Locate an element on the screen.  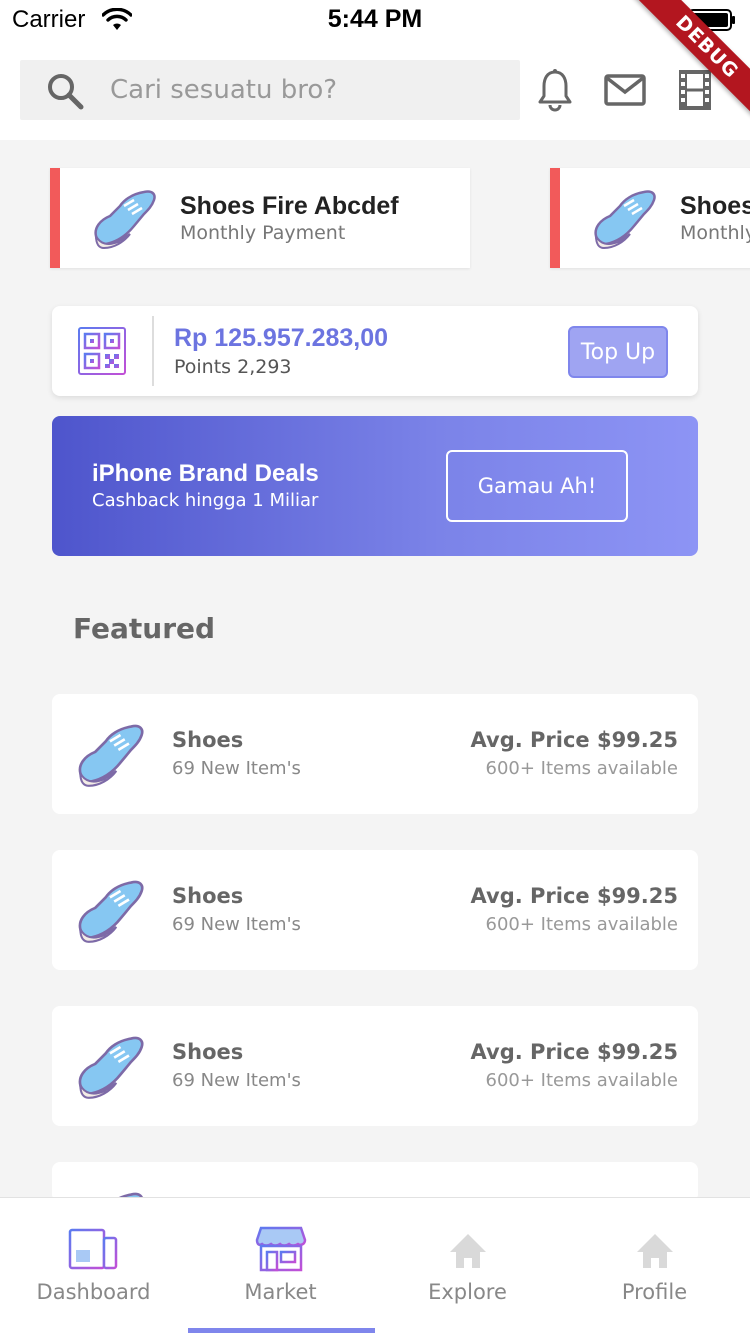
market-icon is located at coordinates (281, 1249).